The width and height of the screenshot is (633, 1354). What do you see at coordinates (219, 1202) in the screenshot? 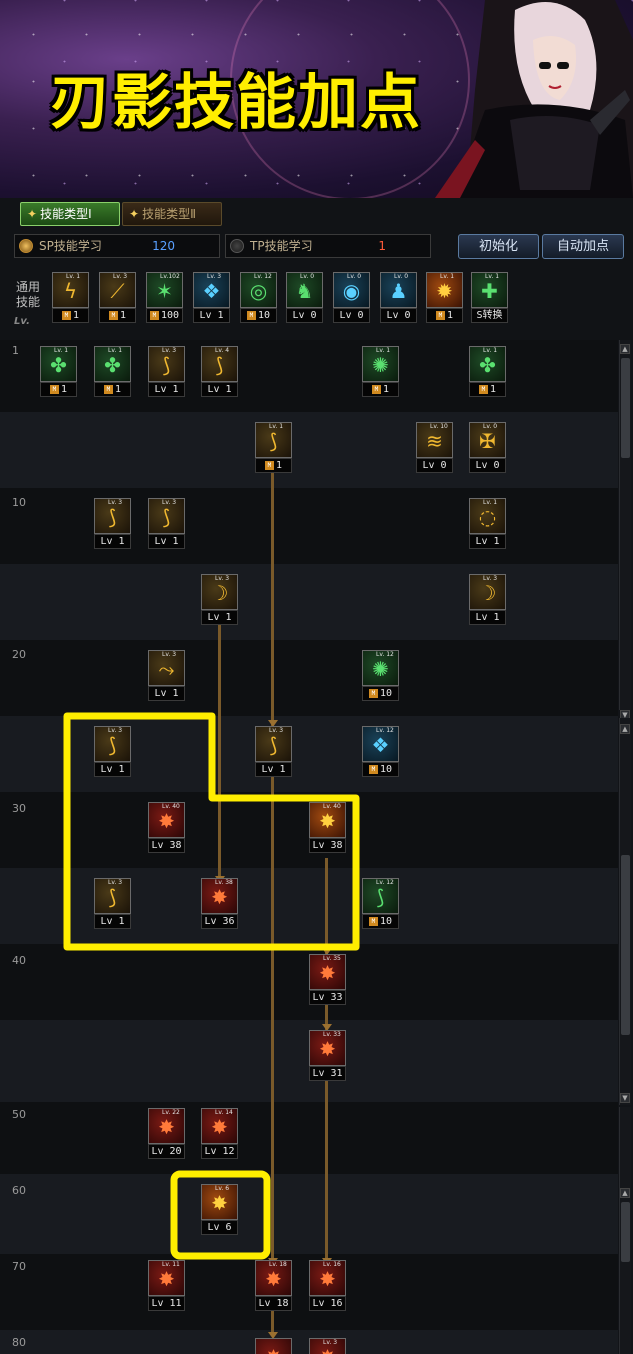
I see `flame-icon: ✸ Lv. 6` at bounding box center [219, 1202].